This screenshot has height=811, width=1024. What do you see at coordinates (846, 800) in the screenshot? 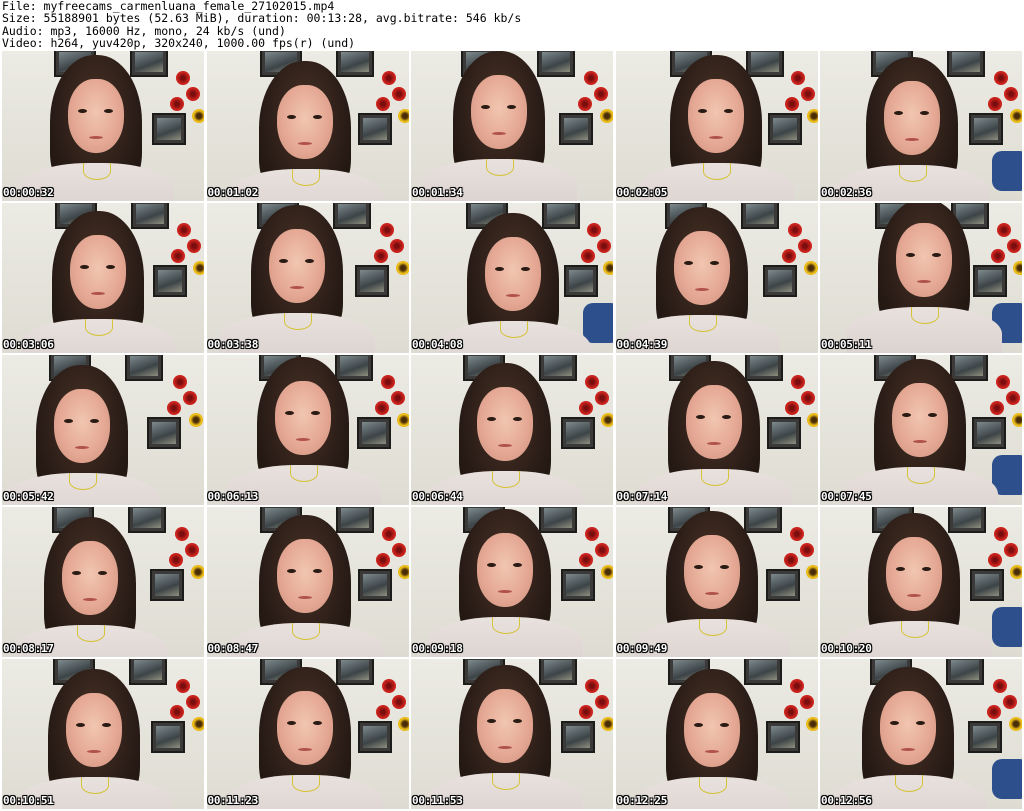
I see `thumbnail-timestamp: 00:12:56` at bounding box center [846, 800].